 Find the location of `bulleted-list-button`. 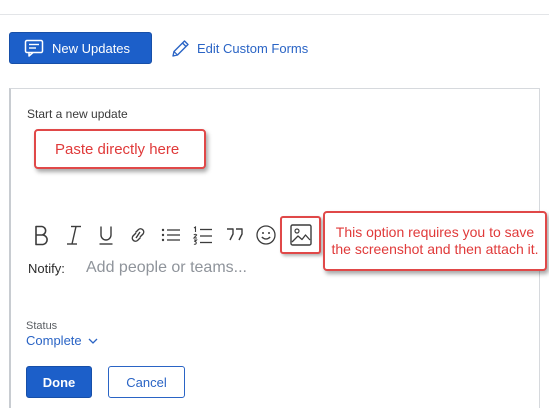

bulleted-list-button is located at coordinates (171, 235).